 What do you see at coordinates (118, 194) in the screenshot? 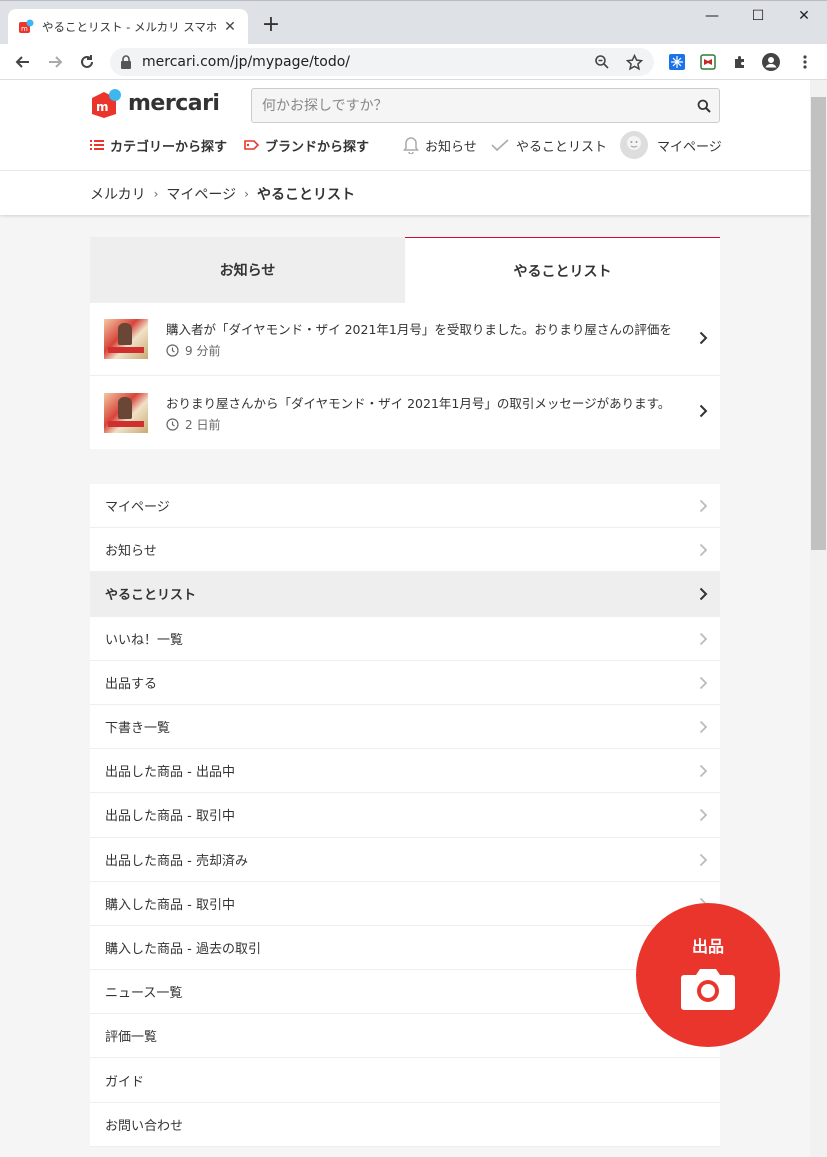
I see `breadcrumb-home: メルカリ` at bounding box center [118, 194].